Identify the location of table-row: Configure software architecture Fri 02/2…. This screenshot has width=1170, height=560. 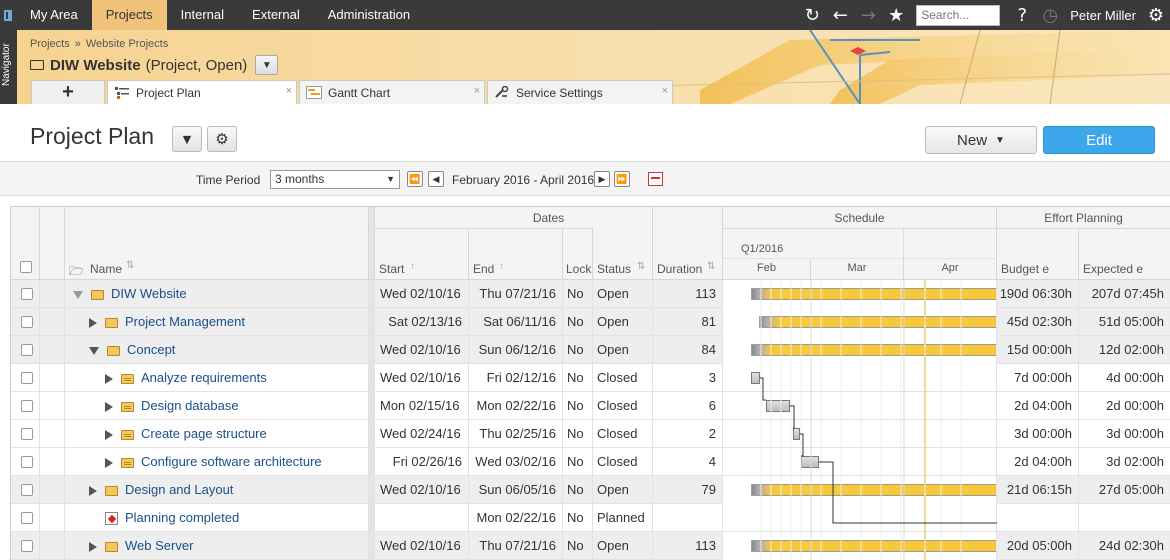
(590, 462).